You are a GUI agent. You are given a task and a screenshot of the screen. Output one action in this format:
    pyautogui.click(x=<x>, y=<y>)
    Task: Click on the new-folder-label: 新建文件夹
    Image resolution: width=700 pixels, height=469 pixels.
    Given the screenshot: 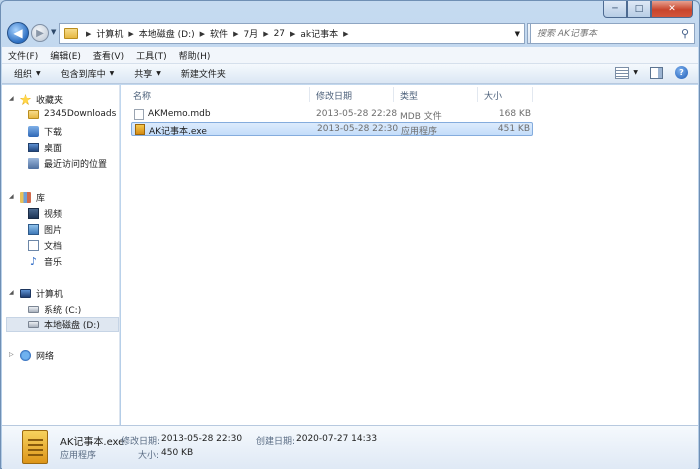 What is the action you would take?
    pyautogui.click(x=203, y=75)
    